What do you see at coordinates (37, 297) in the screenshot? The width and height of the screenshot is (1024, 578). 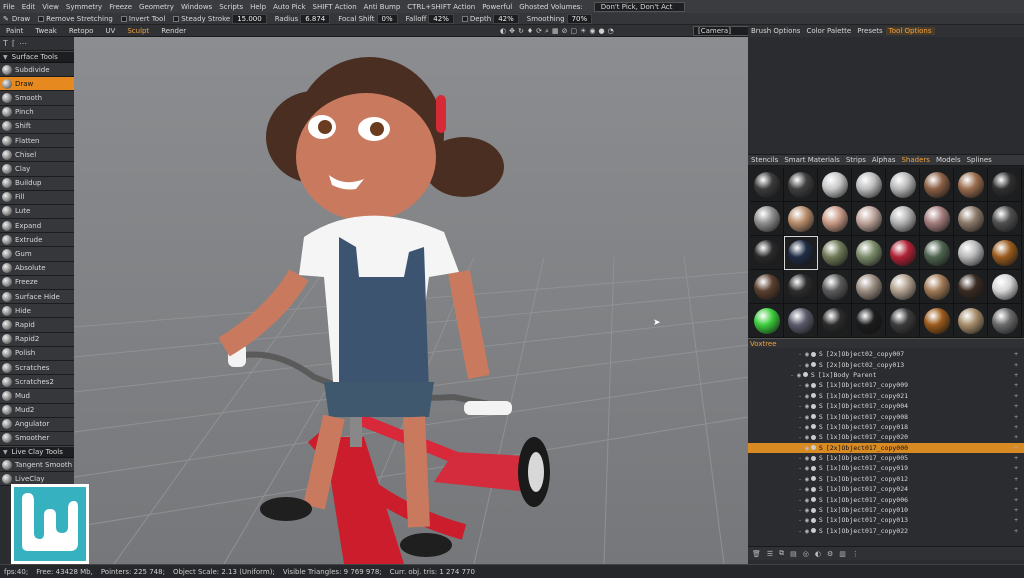 I see `tool-surface-hide: Surface Hide` at bounding box center [37, 297].